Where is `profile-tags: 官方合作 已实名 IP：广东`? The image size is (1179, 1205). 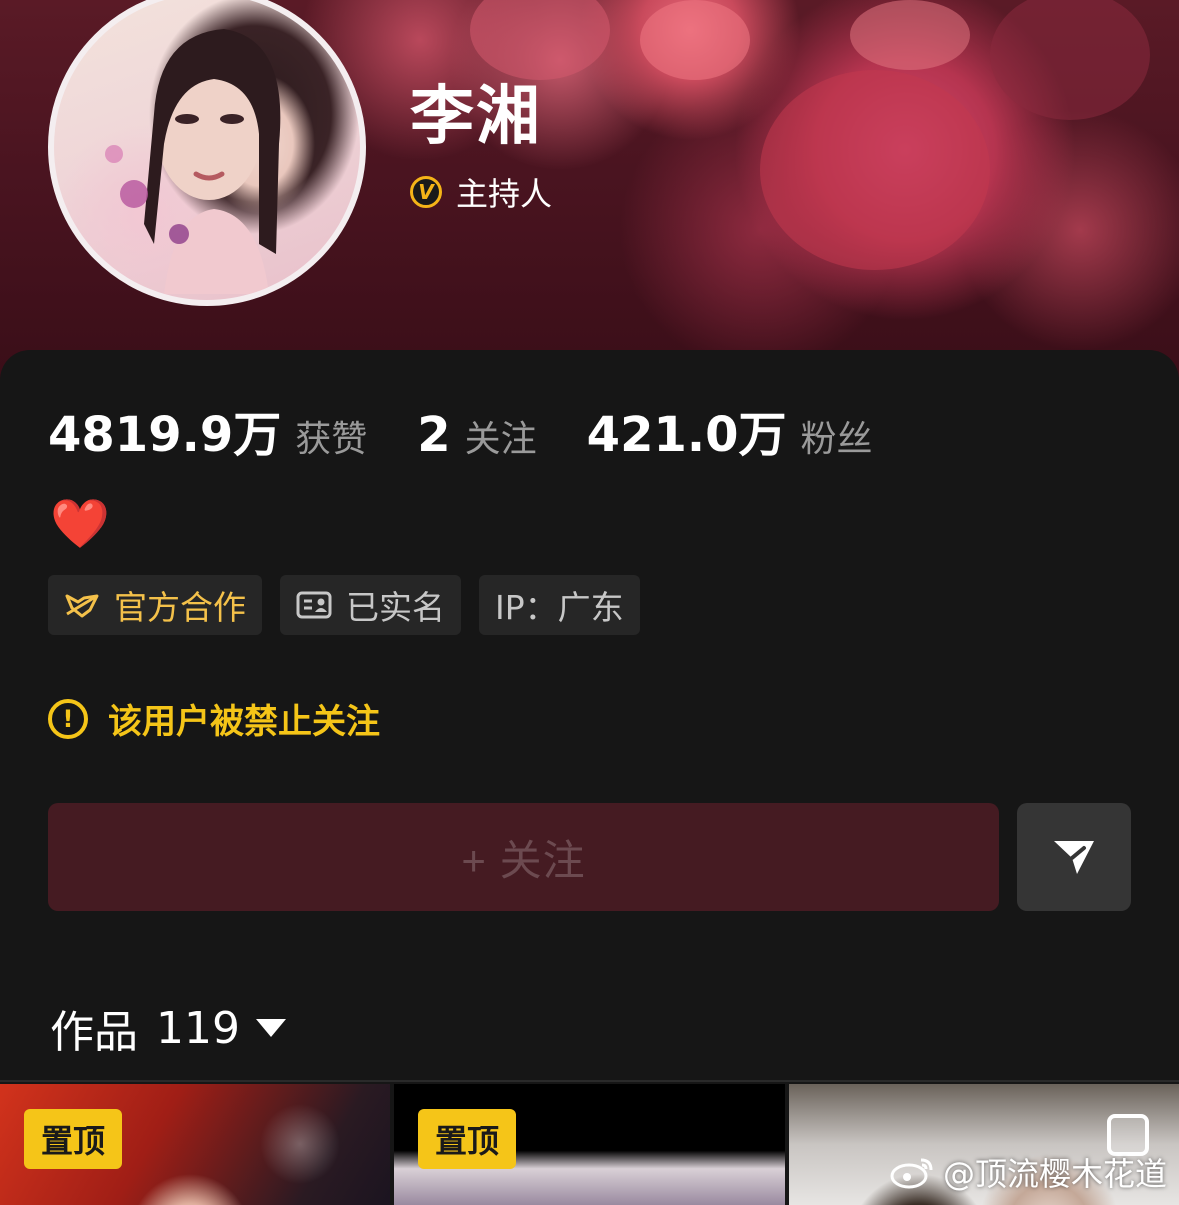 profile-tags: 官方合作 已实名 IP：广东 is located at coordinates (353, 605).